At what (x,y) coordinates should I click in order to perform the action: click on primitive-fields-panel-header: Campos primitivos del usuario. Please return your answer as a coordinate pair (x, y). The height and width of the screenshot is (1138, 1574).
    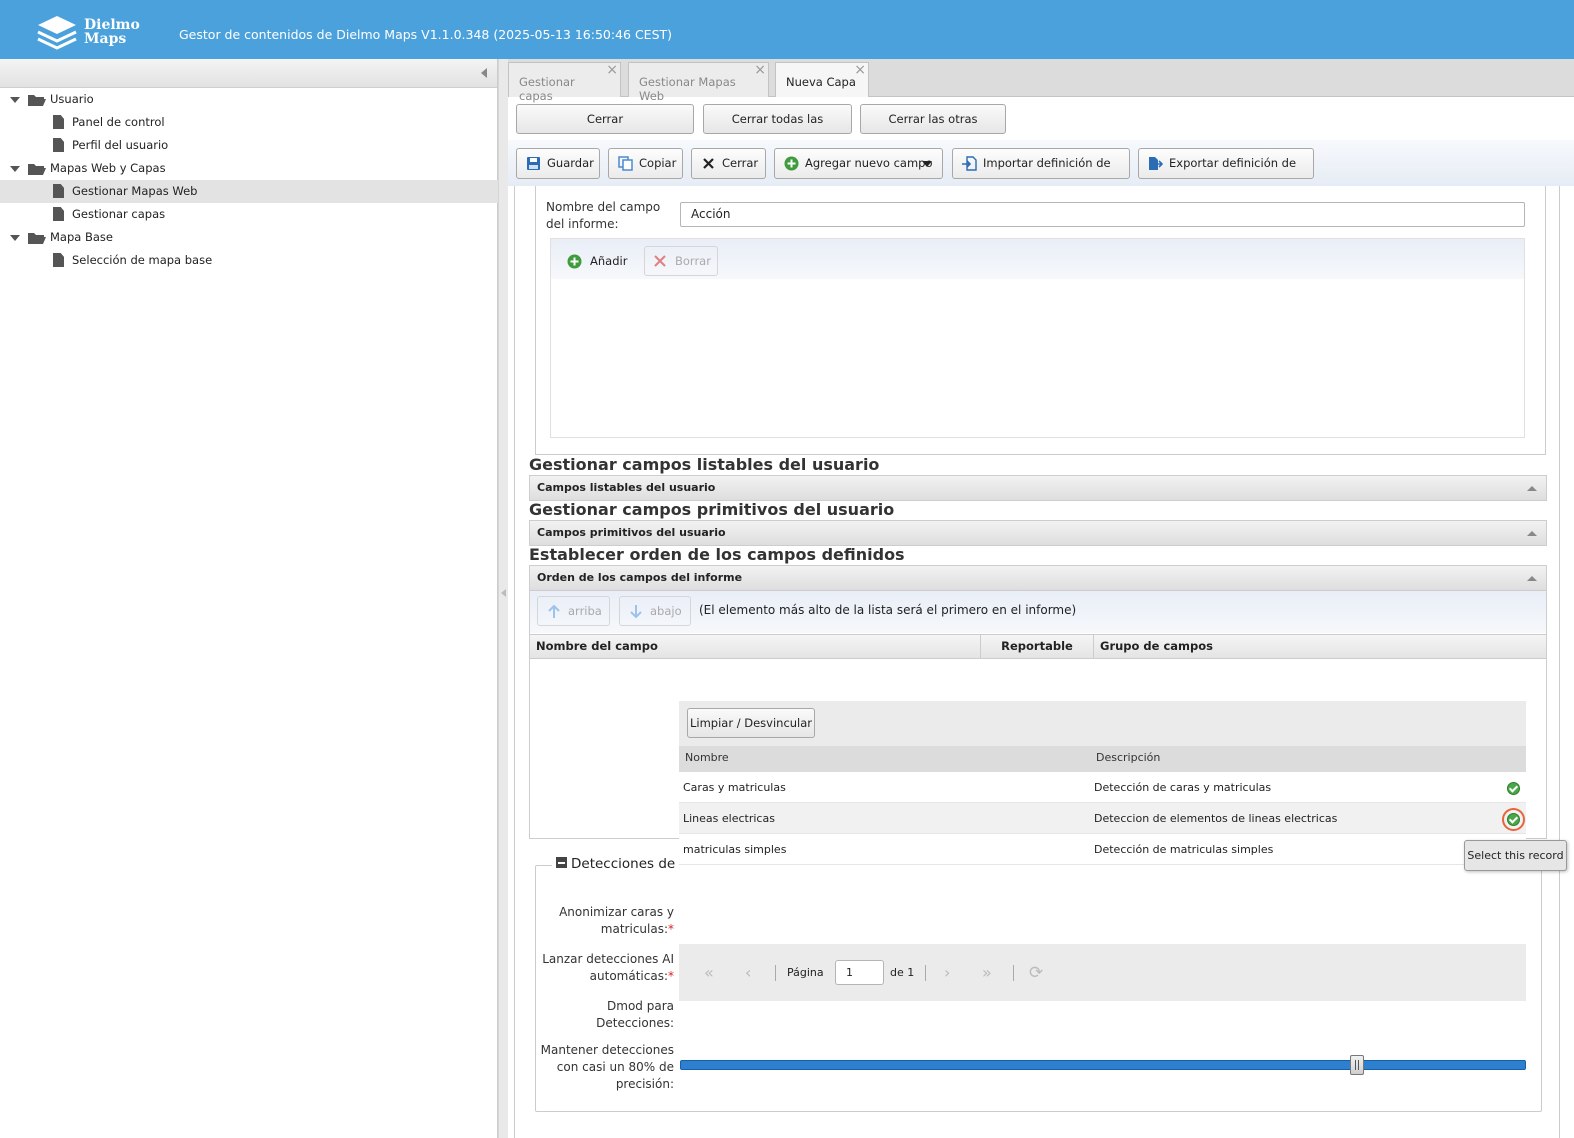
    Looking at the image, I should click on (1038, 533).